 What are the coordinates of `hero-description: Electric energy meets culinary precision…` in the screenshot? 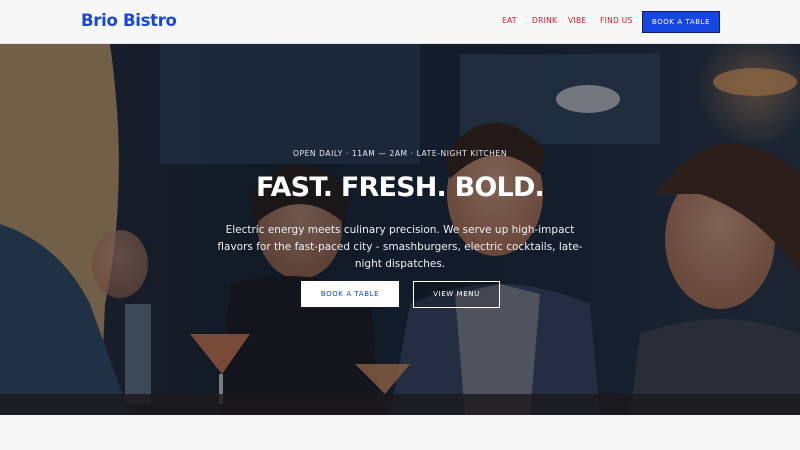 It's located at (400, 247).